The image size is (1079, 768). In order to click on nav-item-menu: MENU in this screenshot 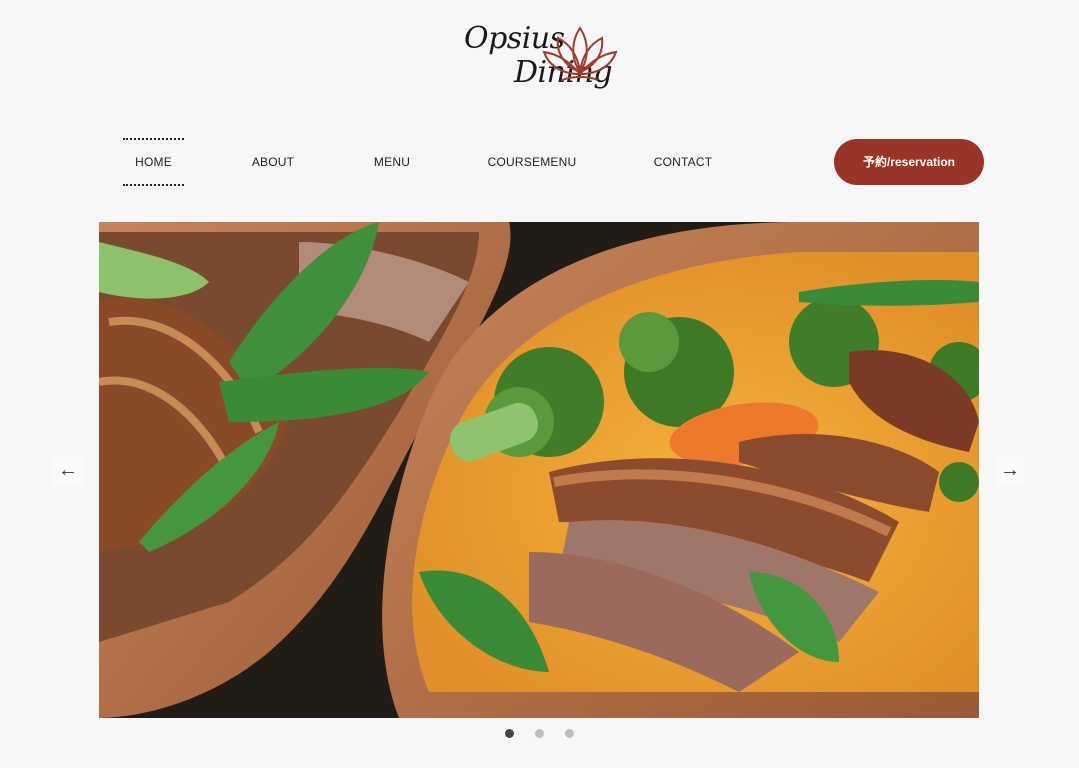, I will do `click(392, 162)`.